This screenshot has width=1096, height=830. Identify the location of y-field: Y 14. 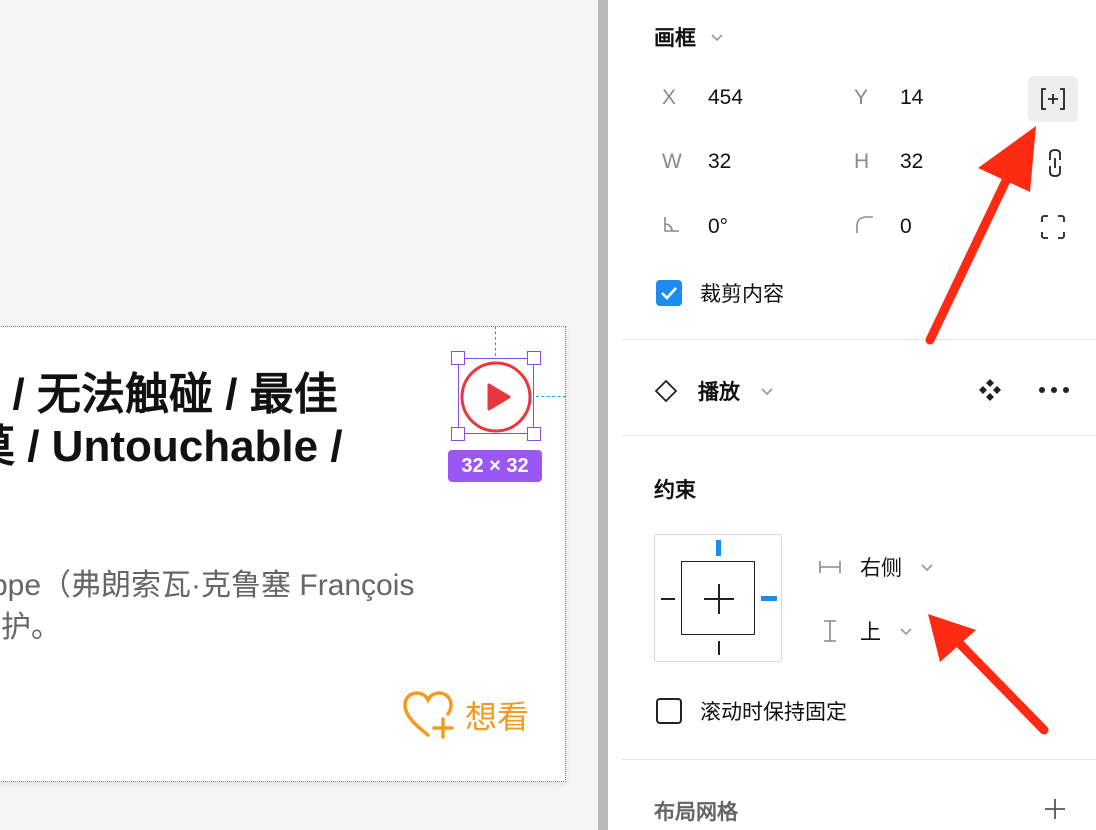
(888, 98).